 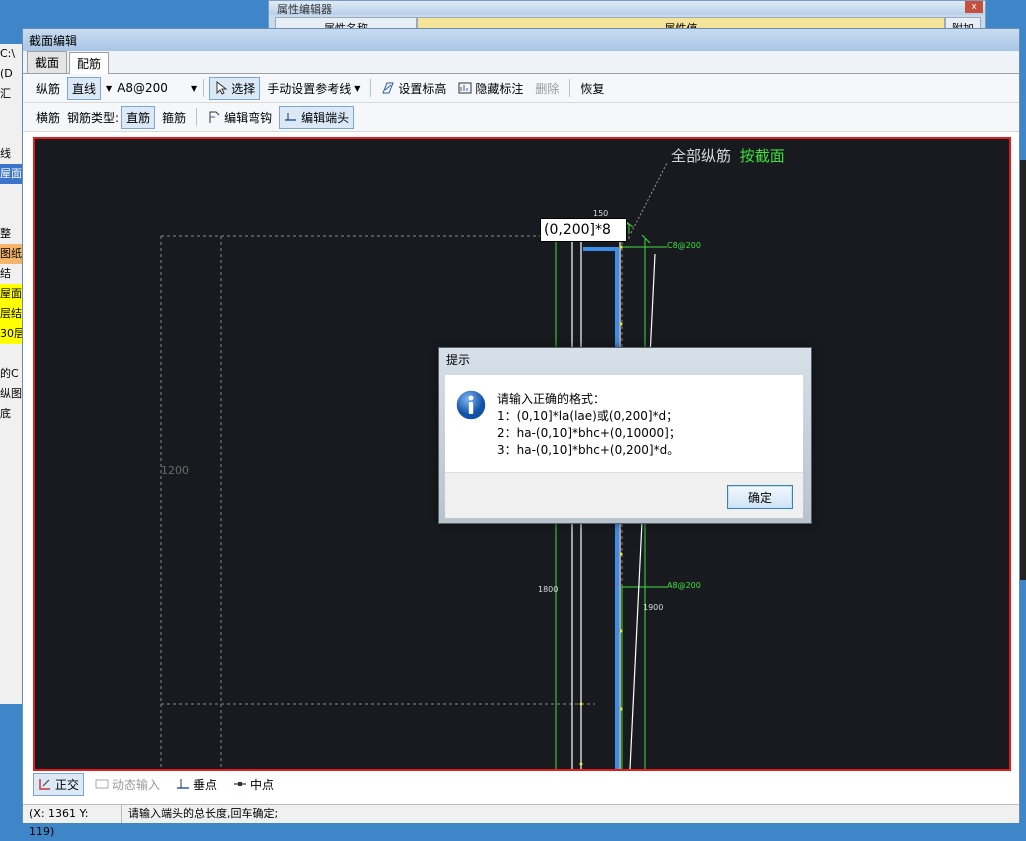 I want to click on tab-reinforcement: 配筋, so click(x=89, y=63).